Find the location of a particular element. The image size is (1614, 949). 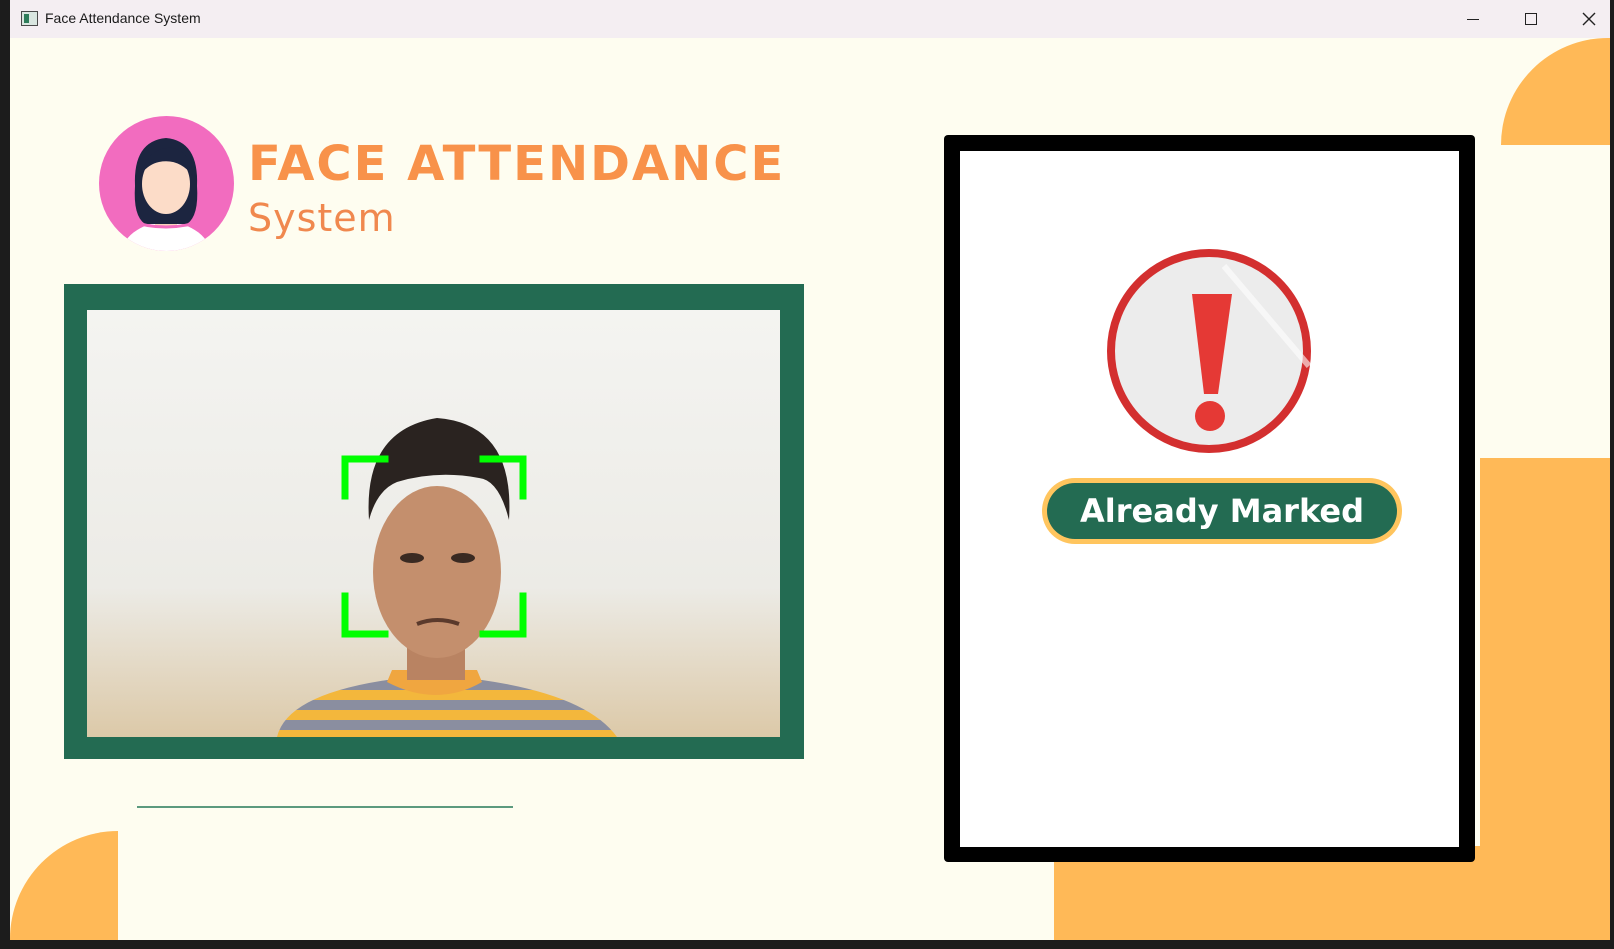

brand-subtitle: System is located at coordinates (322, 218).